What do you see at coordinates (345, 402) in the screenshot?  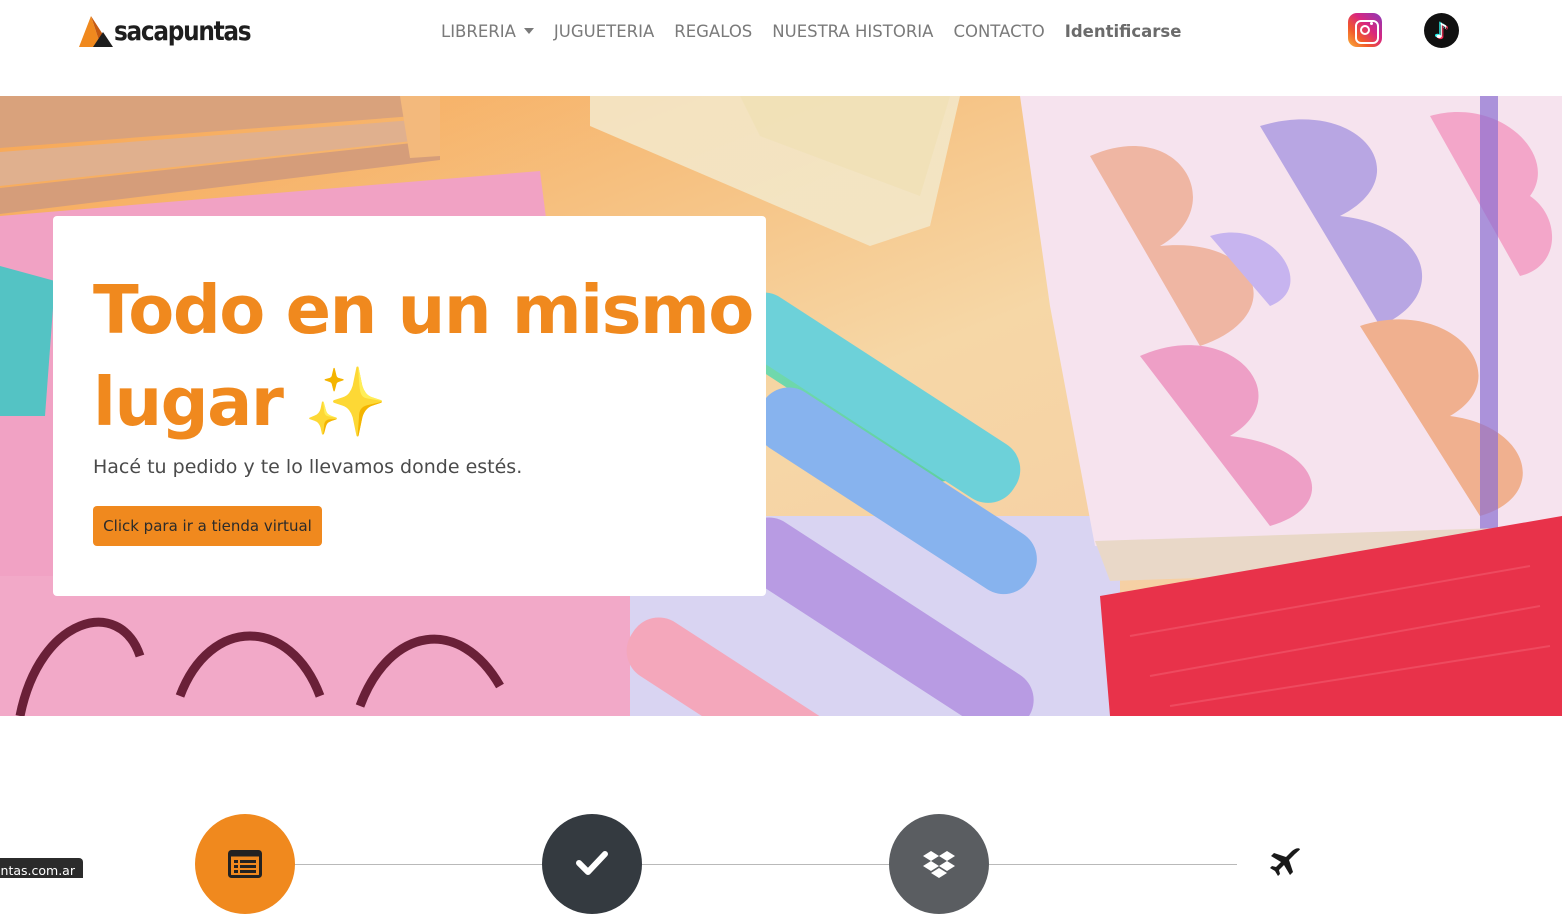 I see `sparkles-icon: ✨` at bounding box center [345, 402].